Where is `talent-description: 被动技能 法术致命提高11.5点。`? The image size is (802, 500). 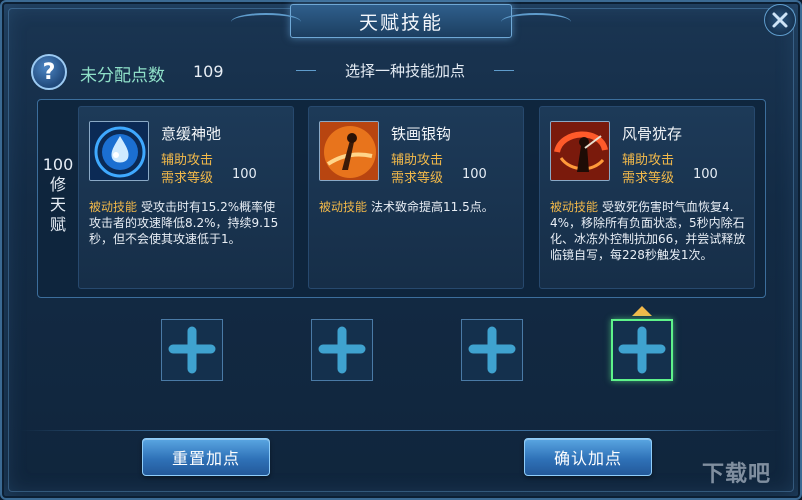
talent-description: 被动技能 法术致命提高11.5点。 is located at coordinates (418, 207).